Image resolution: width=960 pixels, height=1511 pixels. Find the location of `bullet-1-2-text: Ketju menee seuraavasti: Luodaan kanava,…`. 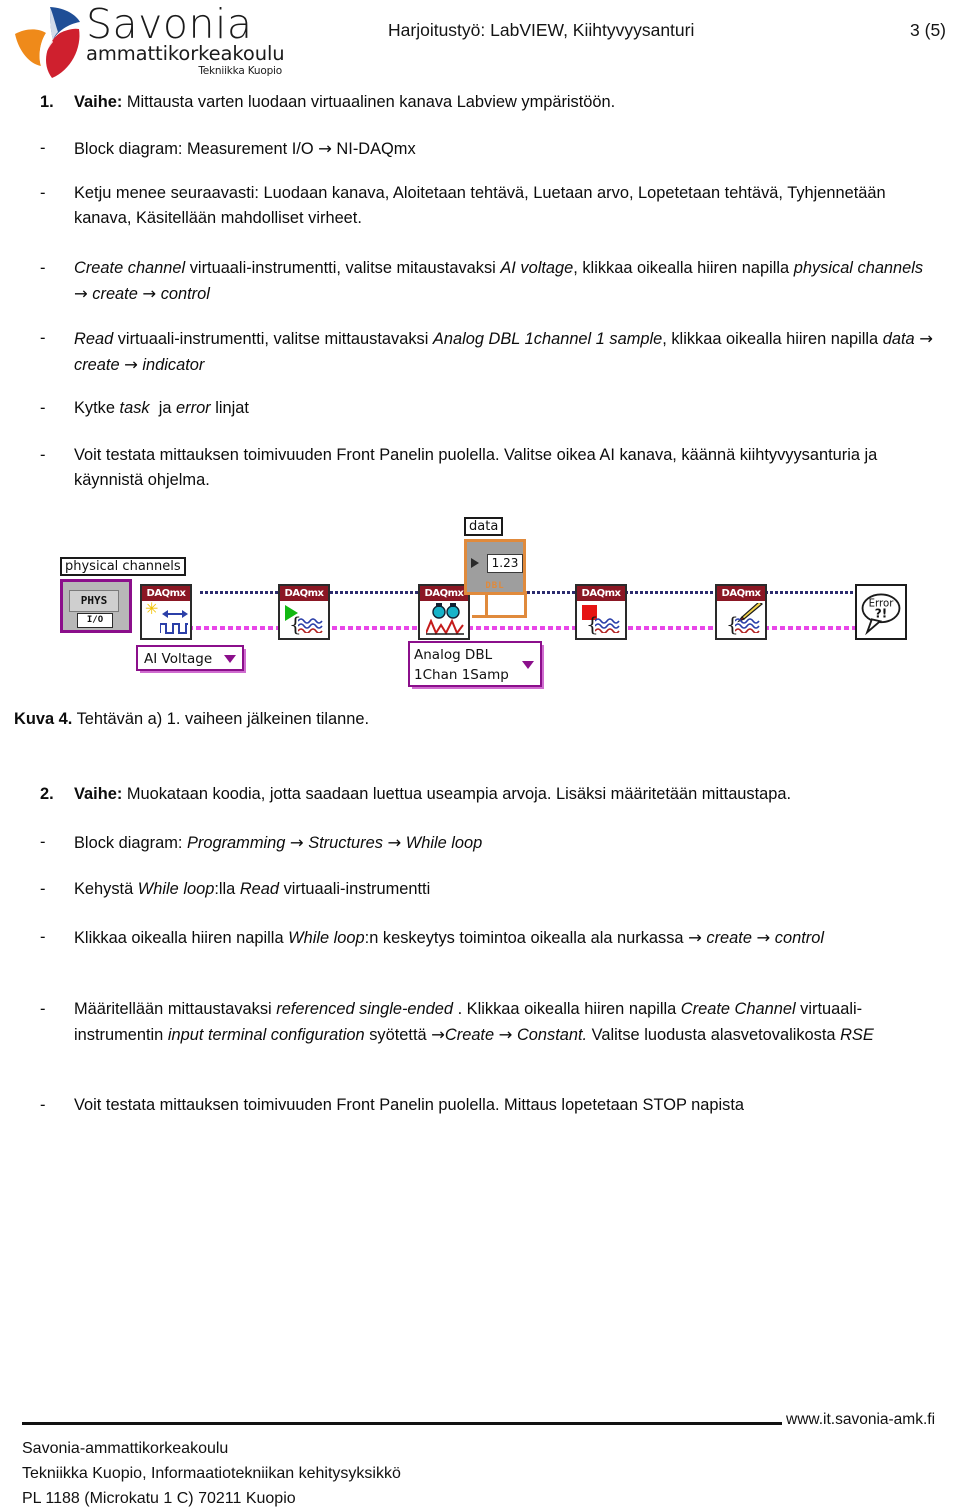

bullet-1-2-text: Ketju menee seuraavasti: Luodaan kanava,… is located at coordinates (480, 205).